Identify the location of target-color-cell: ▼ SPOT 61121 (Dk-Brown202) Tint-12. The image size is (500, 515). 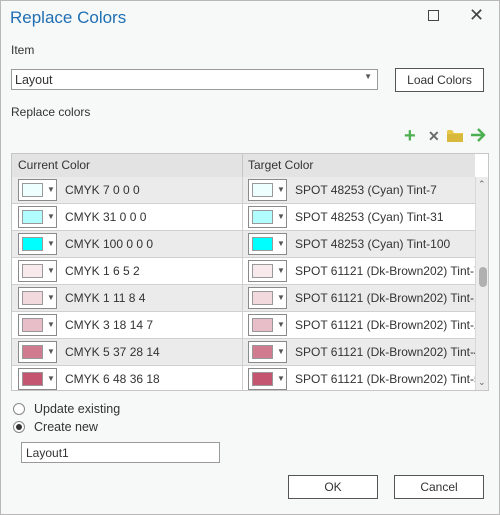
(365, 298).